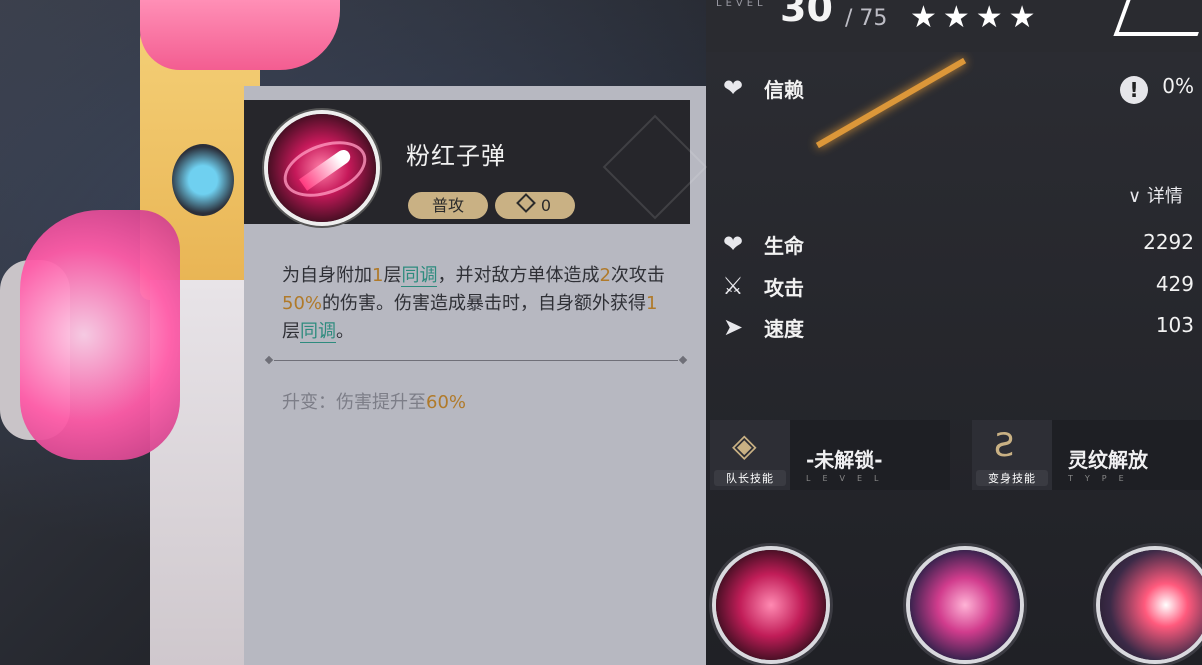  I want to click on s-emblem-icon: Ƨ, so click(1004, 445).